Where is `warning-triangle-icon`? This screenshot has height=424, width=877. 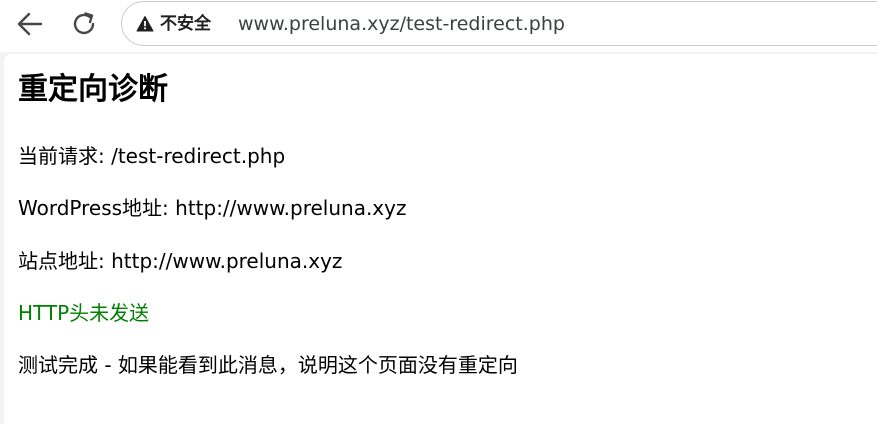
warning-triangle-icon is located at coordinates (145, 24).